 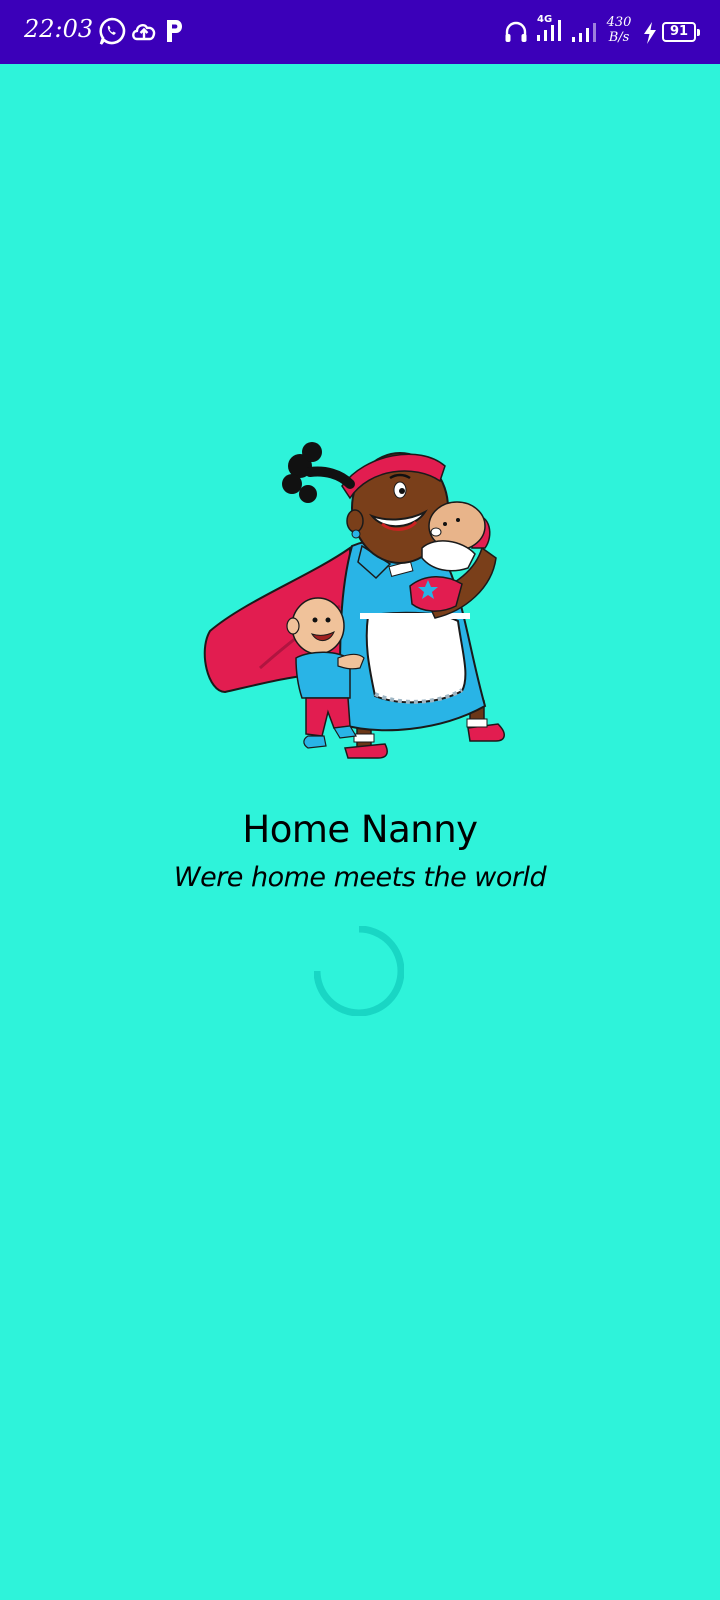 I want to click on status-time: 22:03, so click(x=59, y=29).